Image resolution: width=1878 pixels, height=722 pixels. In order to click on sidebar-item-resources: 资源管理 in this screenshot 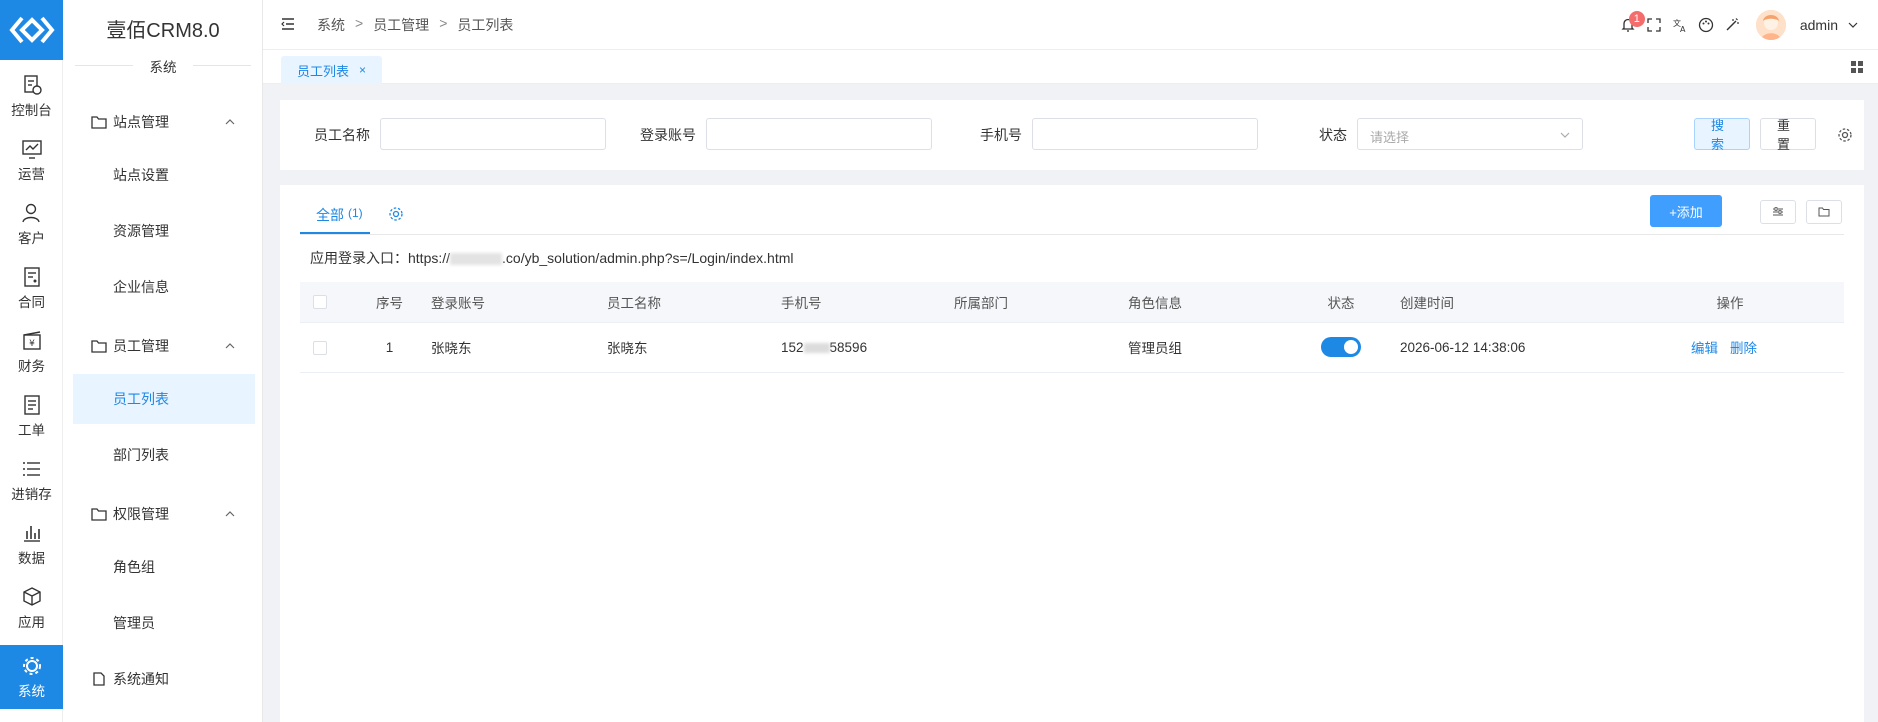, I will do `click(164, 231)`.